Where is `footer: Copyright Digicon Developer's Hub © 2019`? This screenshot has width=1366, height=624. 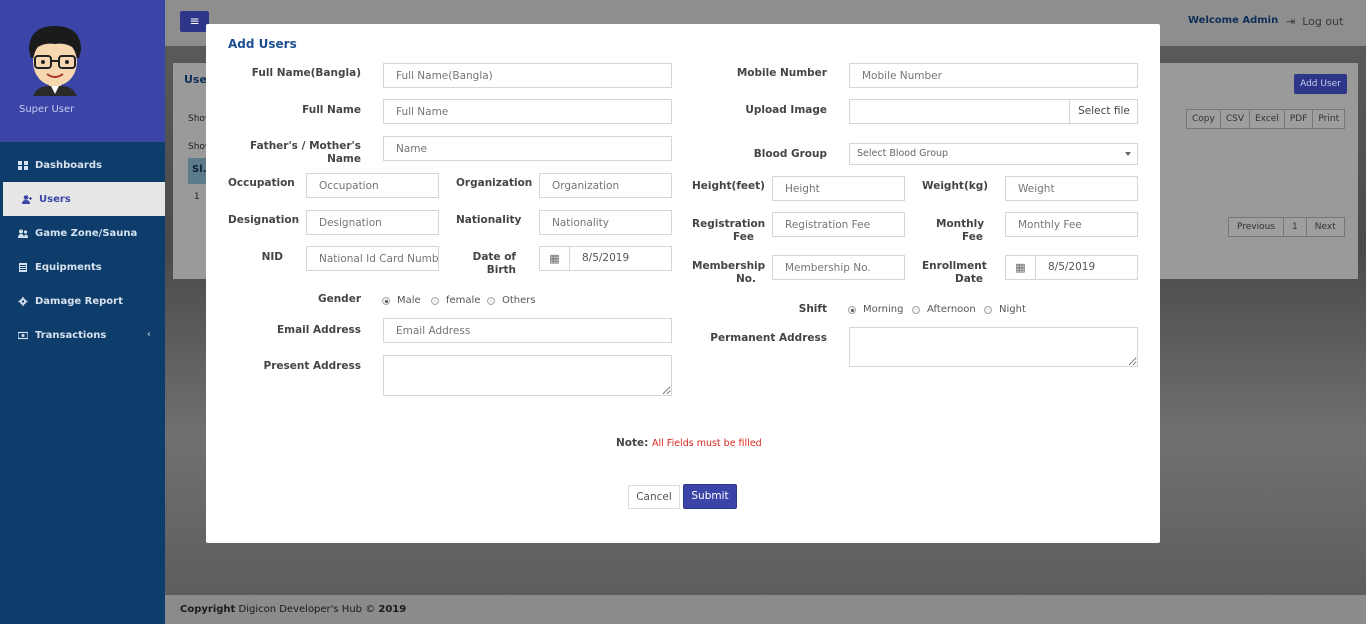 footer: Copyright Digicon Developer's Hub © 2019 is located at coordinates (765, 609).